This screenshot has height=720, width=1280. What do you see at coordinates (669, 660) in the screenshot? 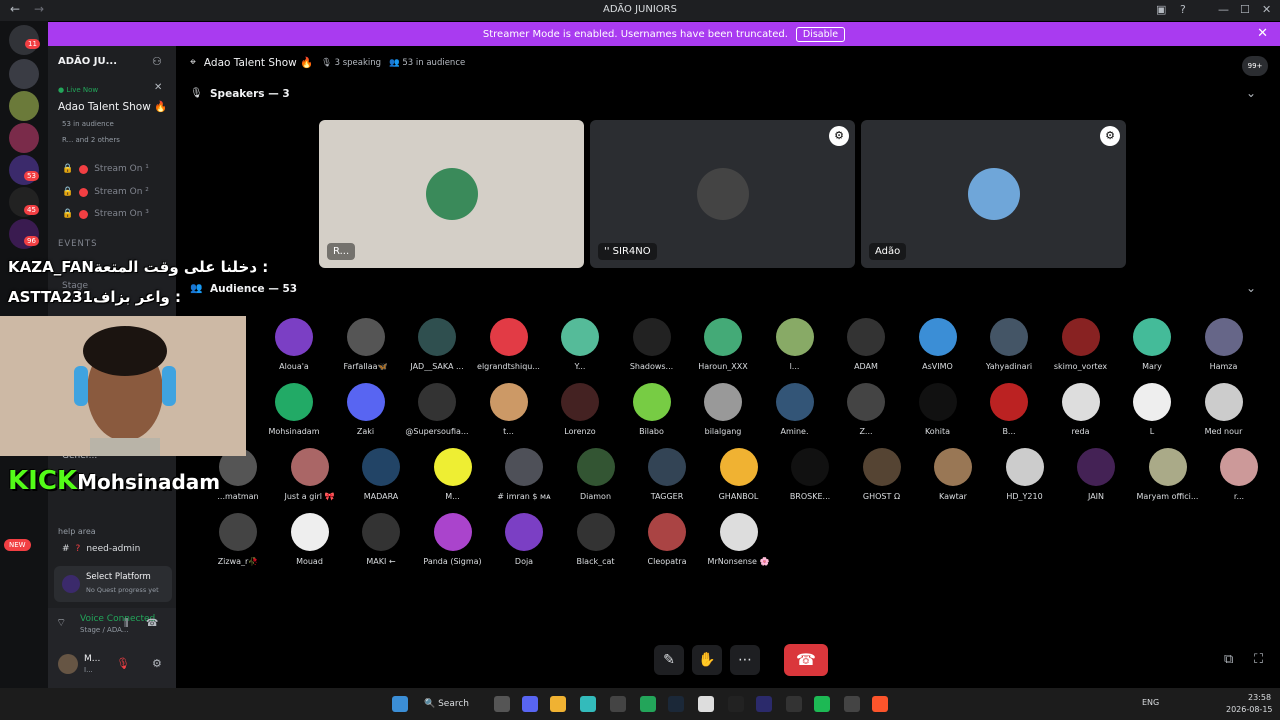
I see `leave-quietly-icon: ✎` at bounding box center [669, 660].